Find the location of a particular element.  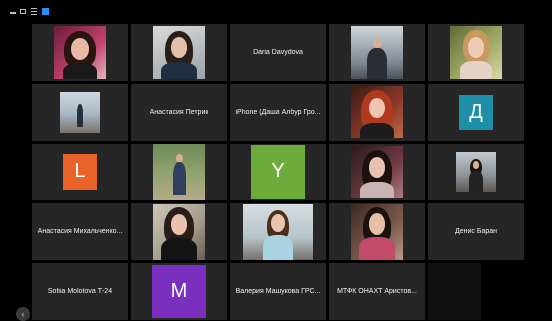

window-toolbar is located at coordinates (276, 11).